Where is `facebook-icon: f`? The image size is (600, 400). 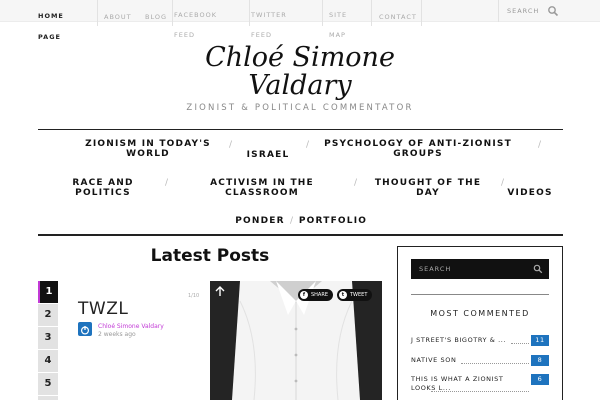 facebook-icon: f is located at coordinates (304, 295).